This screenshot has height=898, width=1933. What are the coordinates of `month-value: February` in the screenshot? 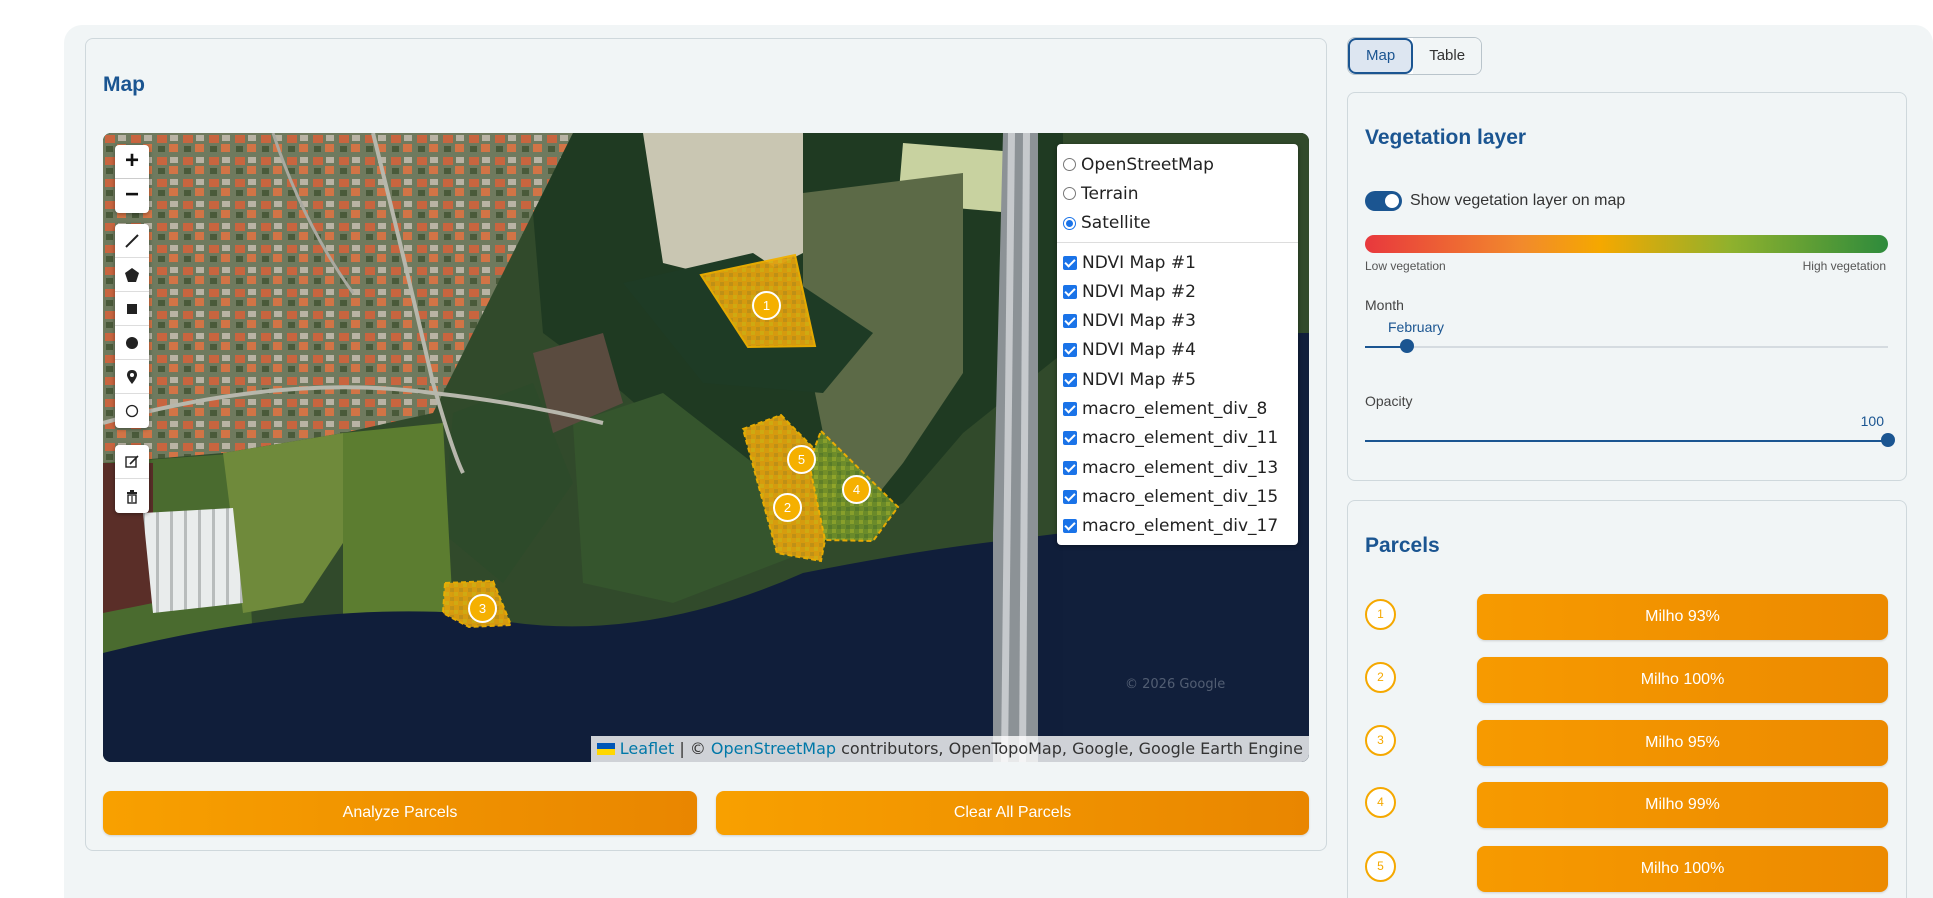 It's located at (1416, 327).